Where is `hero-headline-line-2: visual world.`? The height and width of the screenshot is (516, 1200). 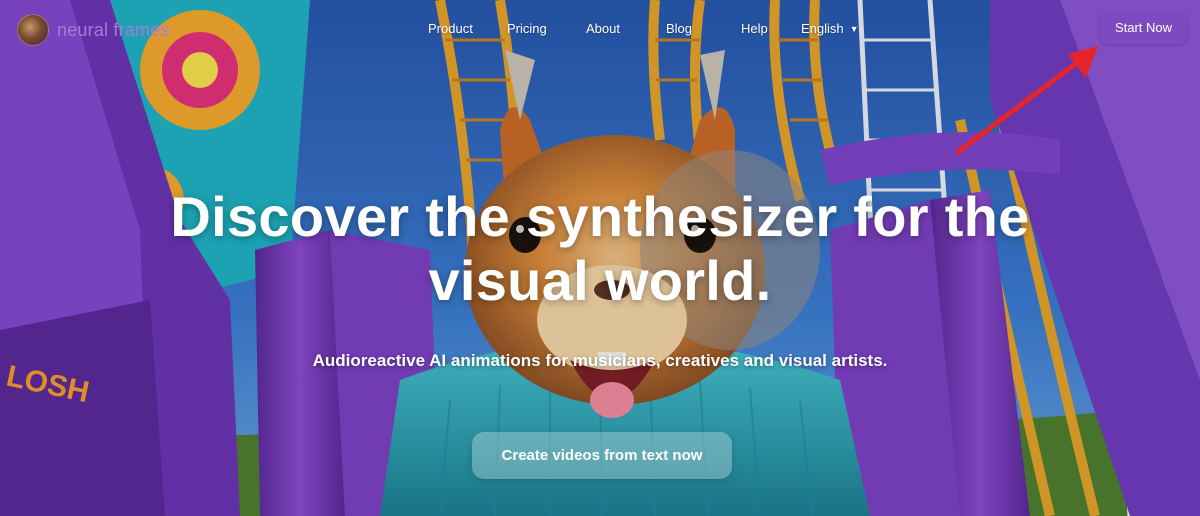
hero-headline-line-2: visual world. is located at coordinates (600, 280).